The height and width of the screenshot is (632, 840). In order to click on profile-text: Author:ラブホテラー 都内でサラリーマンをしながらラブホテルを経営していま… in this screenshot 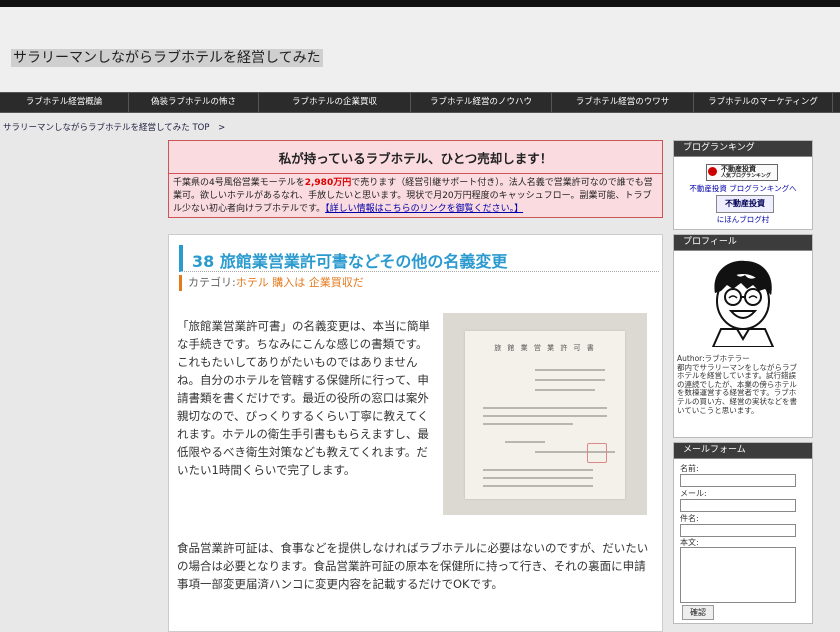, I will do `click(737, 384)`.